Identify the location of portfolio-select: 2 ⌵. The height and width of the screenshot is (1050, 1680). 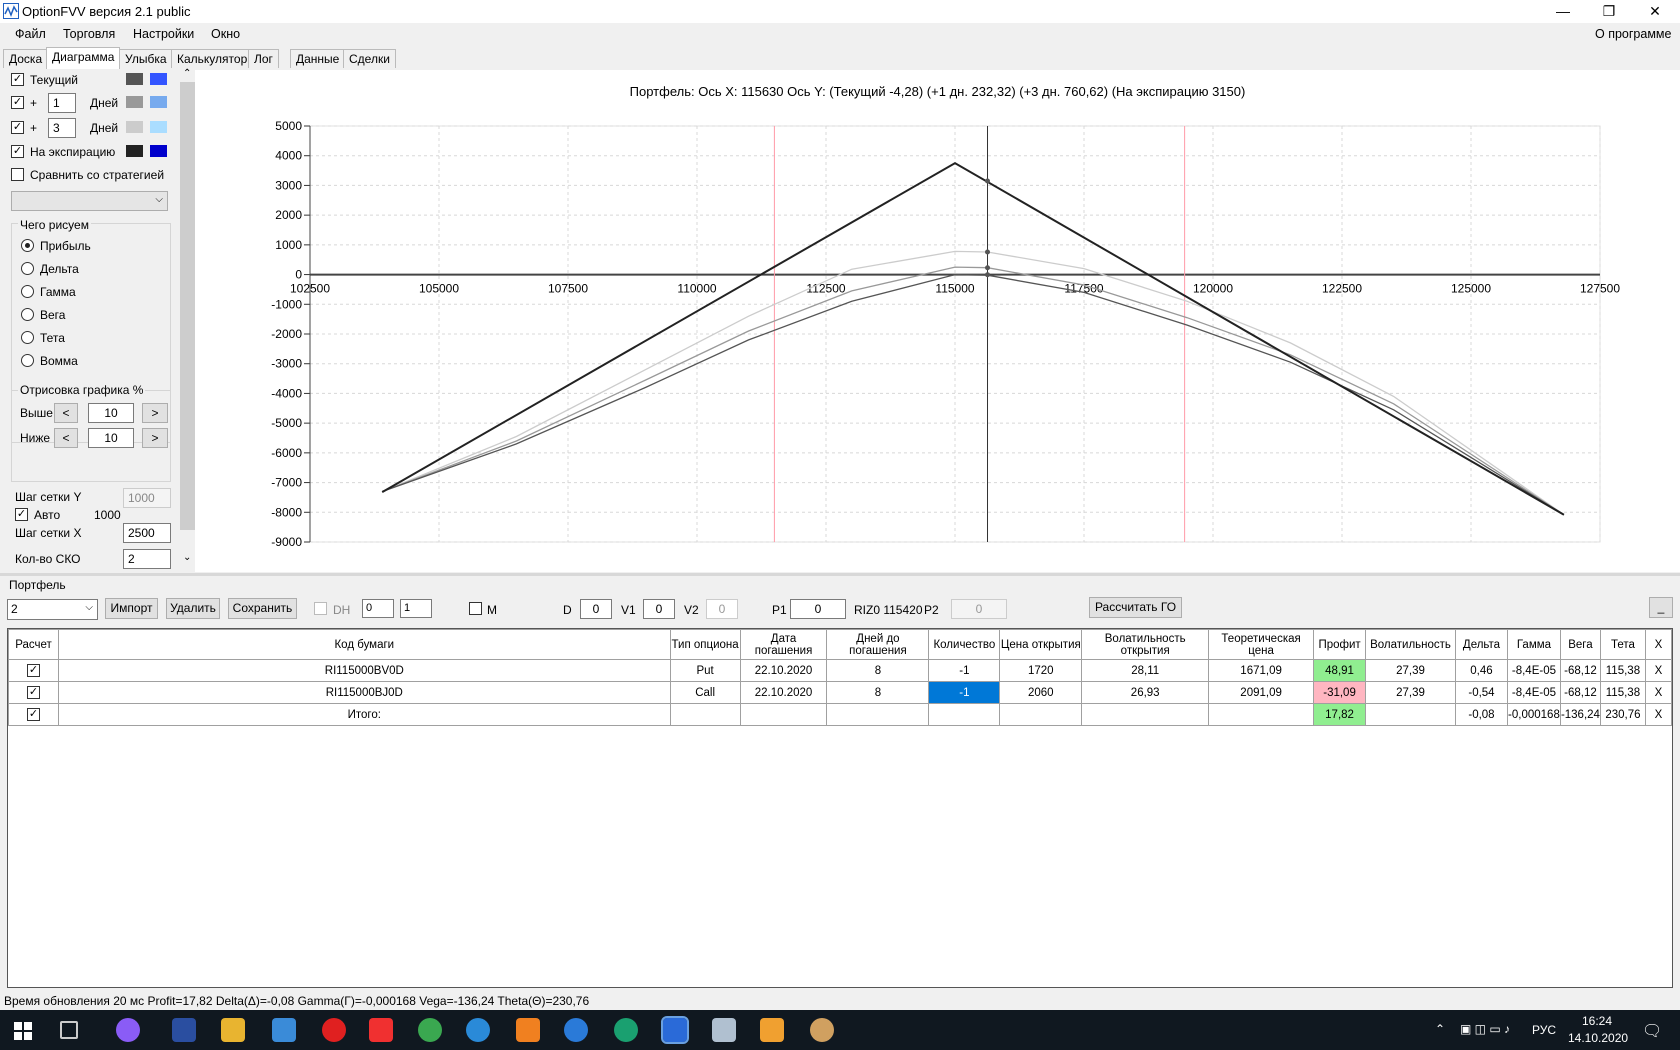
(52, 609).